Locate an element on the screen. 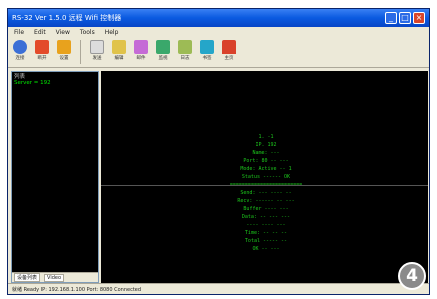 This screenshot has height=299, width=437. menu-tools: Tools is located at coordinates (87, 32).